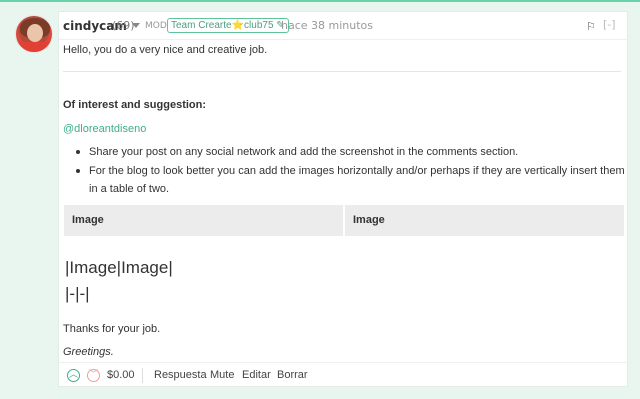  Describe the element at coordinates (88, 352) in the screenshot. I see `closing-text: Greetings.` at that location.